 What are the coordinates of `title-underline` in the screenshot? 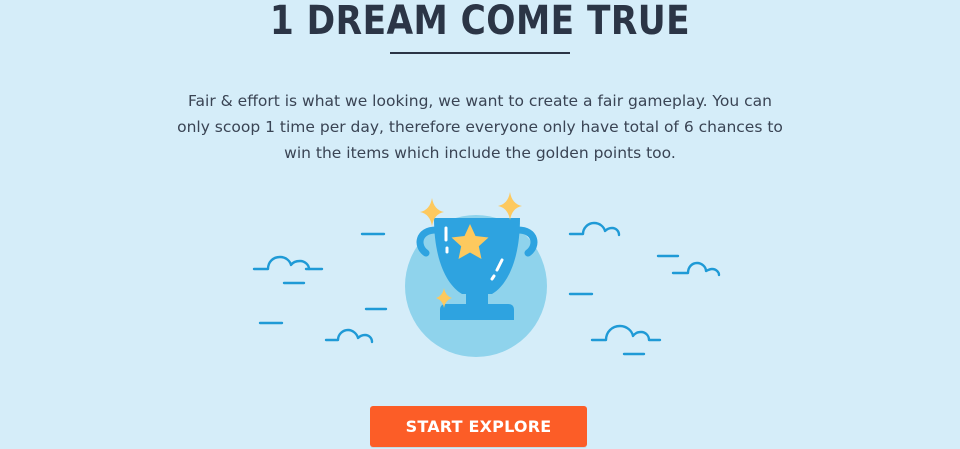 It's located at (480, 53).